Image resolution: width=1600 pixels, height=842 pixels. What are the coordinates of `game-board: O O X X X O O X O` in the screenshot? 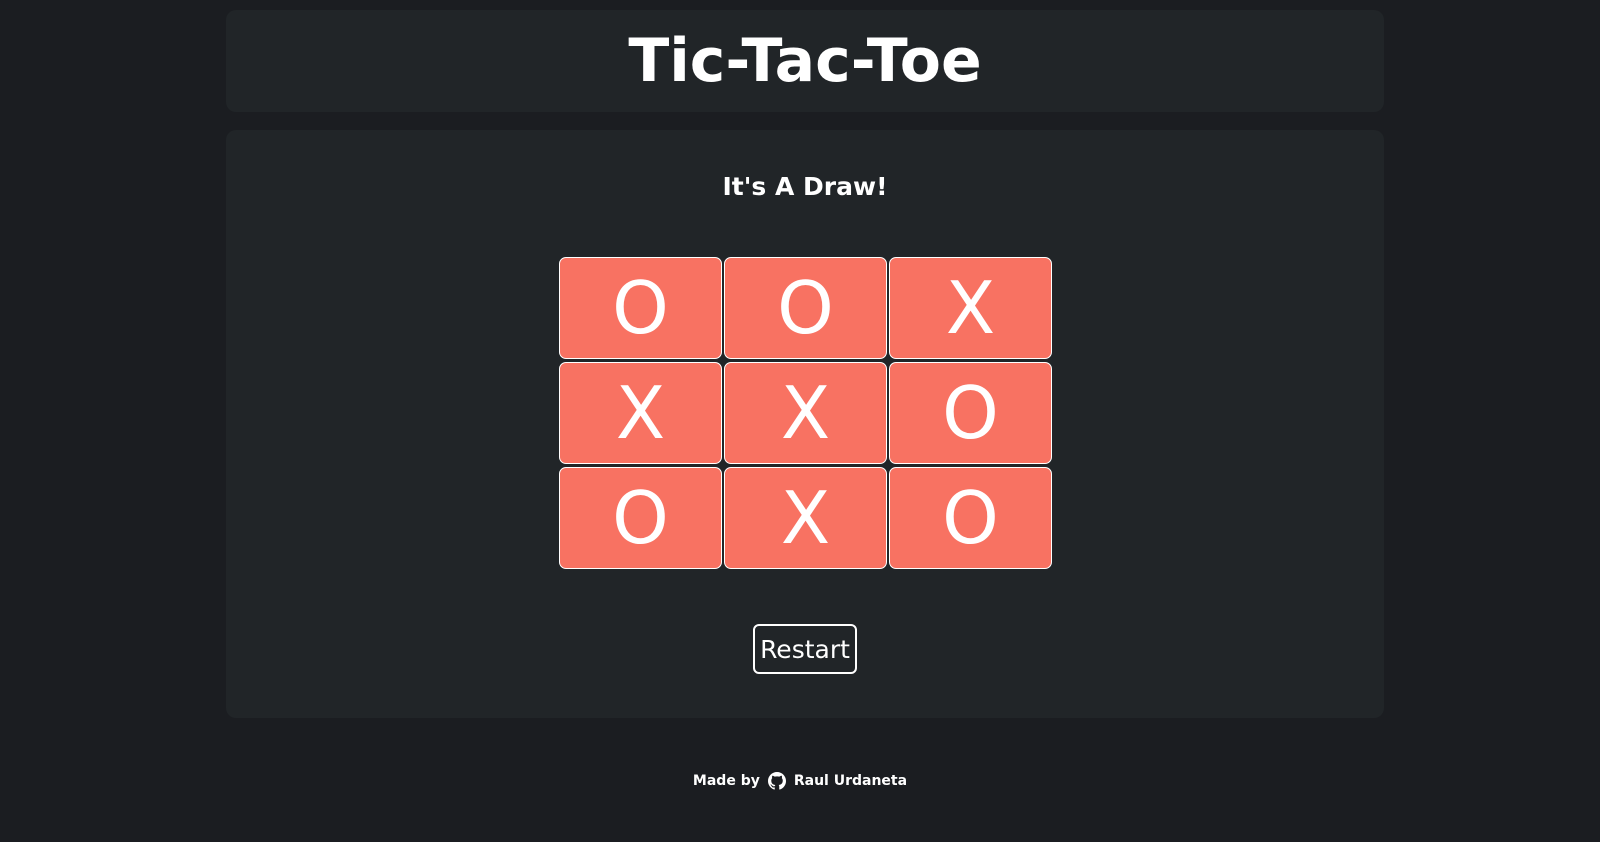 It's located at (805, 413).